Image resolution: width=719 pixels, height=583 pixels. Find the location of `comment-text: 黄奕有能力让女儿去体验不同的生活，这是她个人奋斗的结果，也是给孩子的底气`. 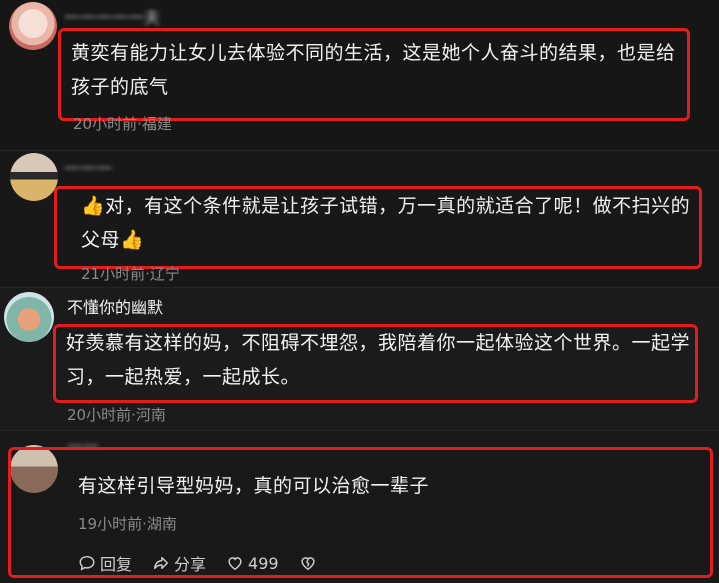

comment-text: 黄奕有能力让女儿去体验不同的生活，这是她个人奋斗的结果，也是给孩子的底气 is located at coordinates (373, 70).